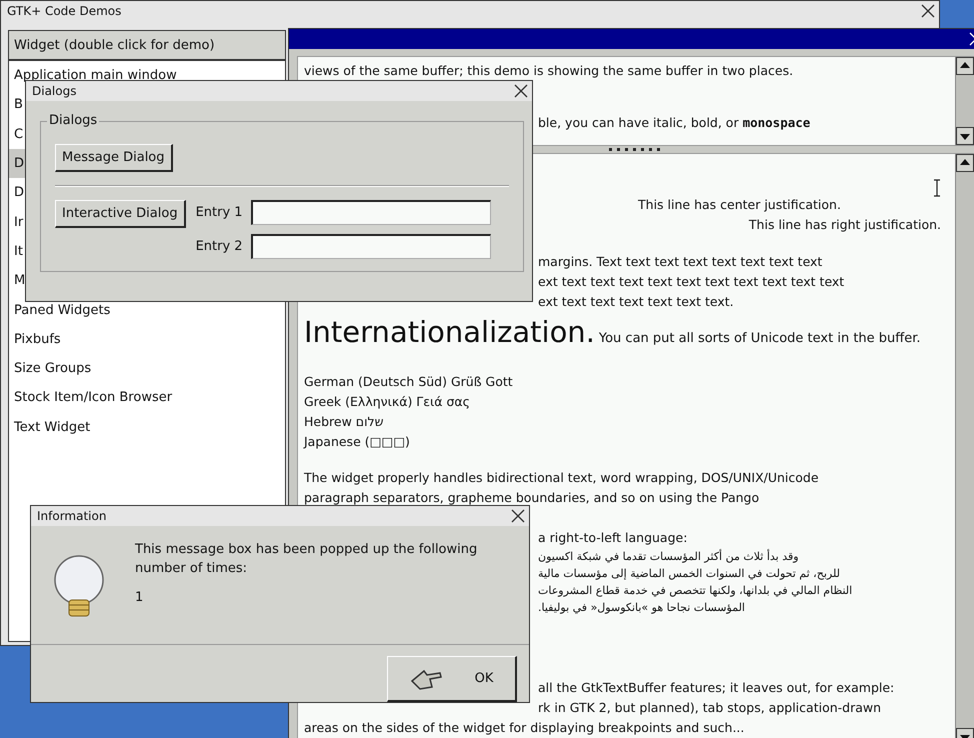 This screenshot has width=974, height=738. Describe the element at coordinates (120, 214) in the screenshot. I see `interactive-dialog-button: Interactive Dialog` at that location.